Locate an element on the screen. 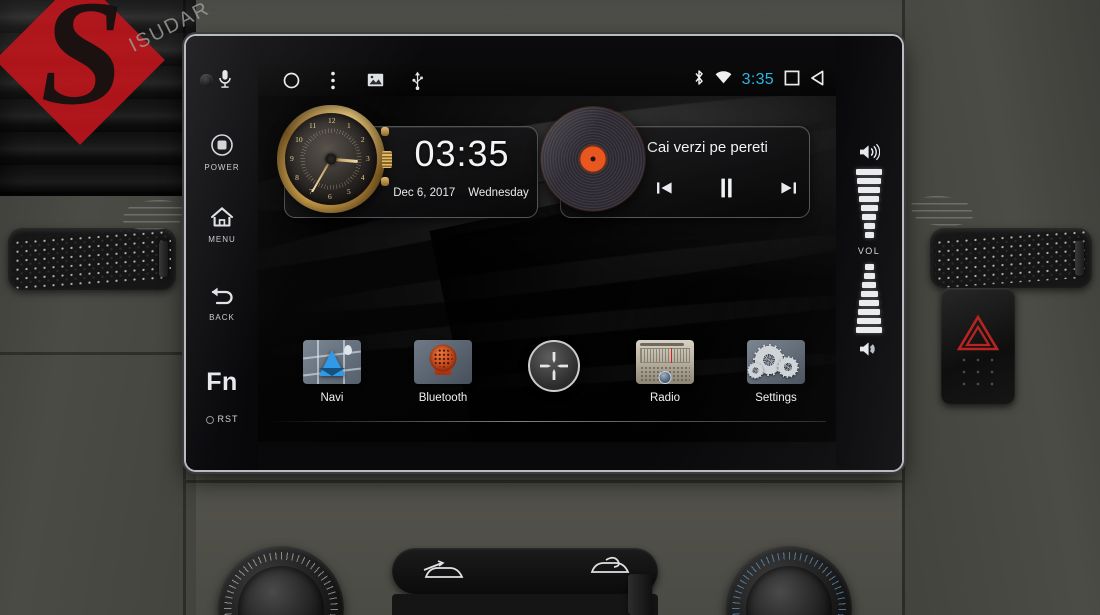 The height and width of the screenshot is (615, 1100). app-dock: Navi Bluetooth Radio Settings is located at coordinates (547, 387).